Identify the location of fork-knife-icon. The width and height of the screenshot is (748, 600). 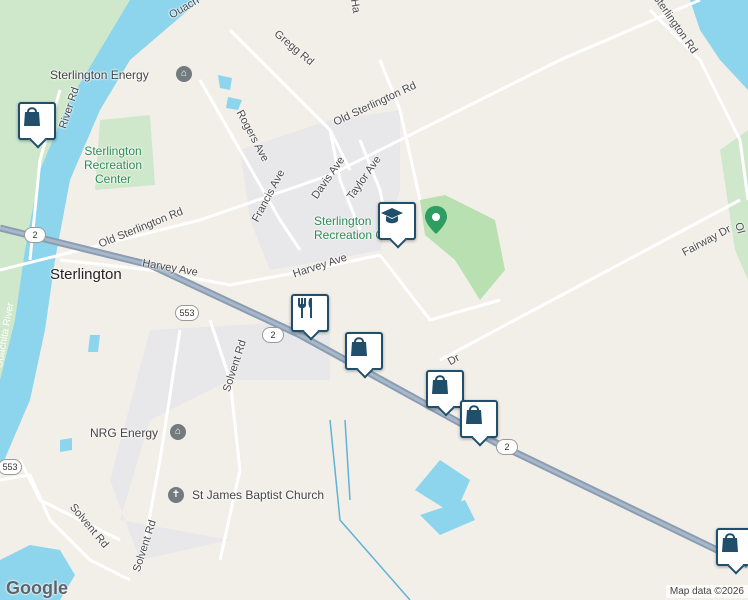
(305, 308).